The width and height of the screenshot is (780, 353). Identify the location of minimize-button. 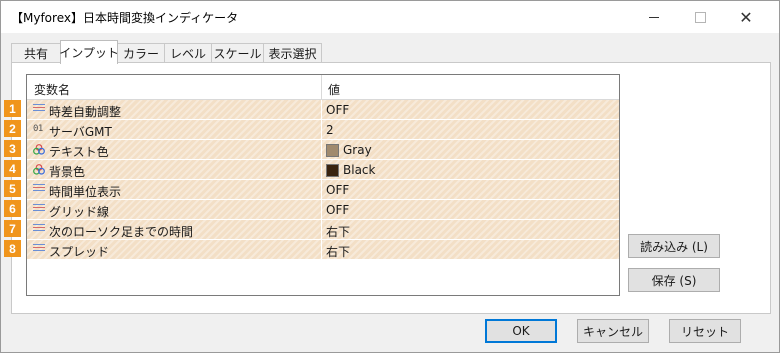
(654, 17).